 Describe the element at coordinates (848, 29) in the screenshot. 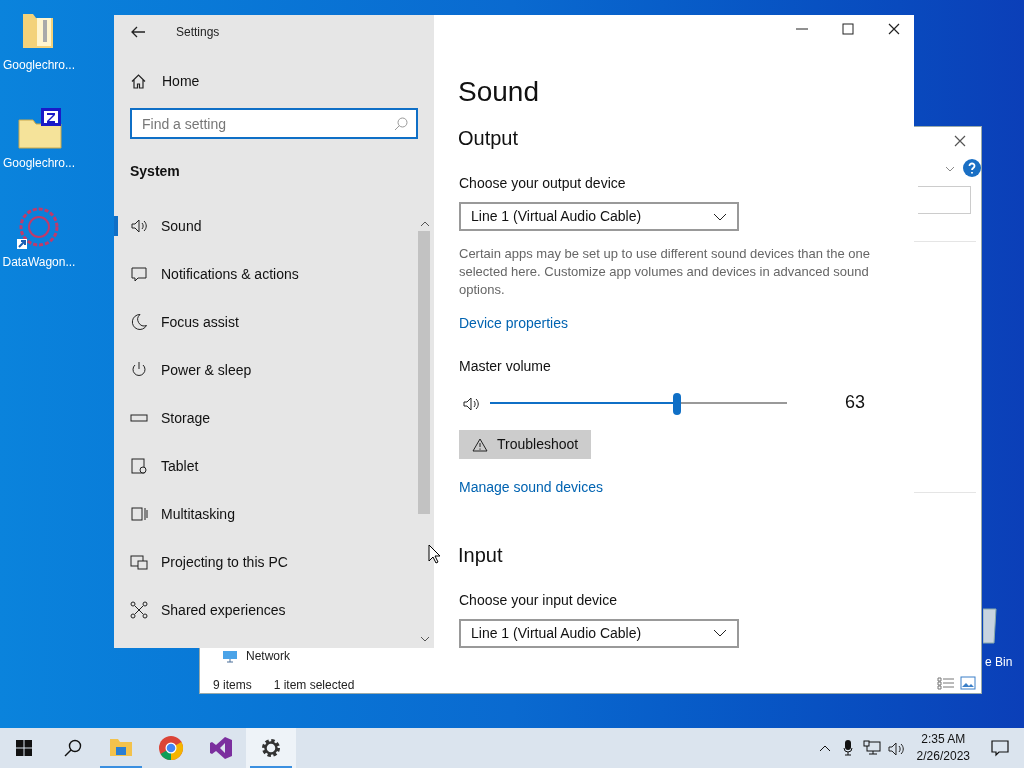

I see `maximize-icon` at that location.